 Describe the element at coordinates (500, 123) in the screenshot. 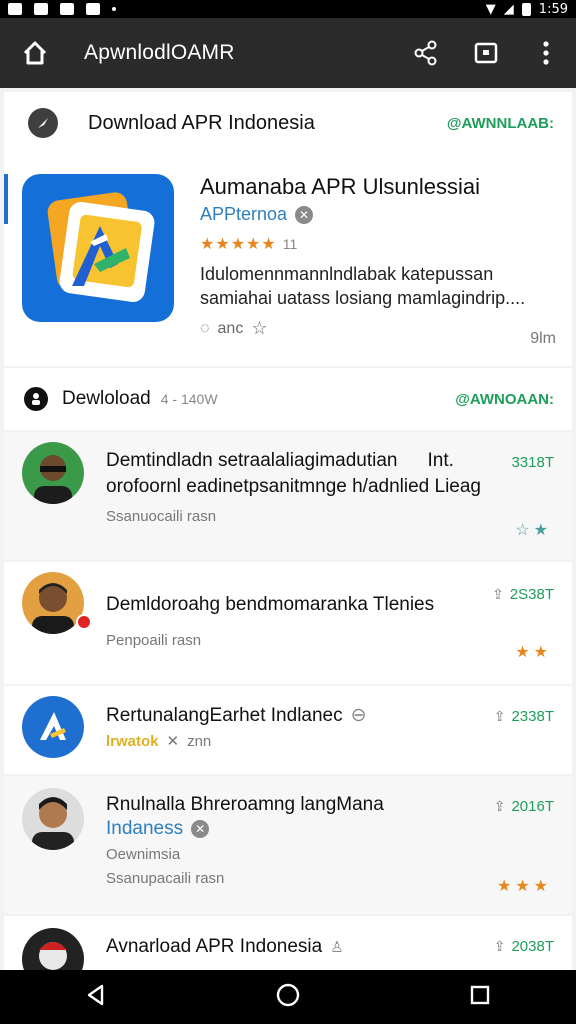

I see `header-action-link: @AWNNLAAB:` at that location.